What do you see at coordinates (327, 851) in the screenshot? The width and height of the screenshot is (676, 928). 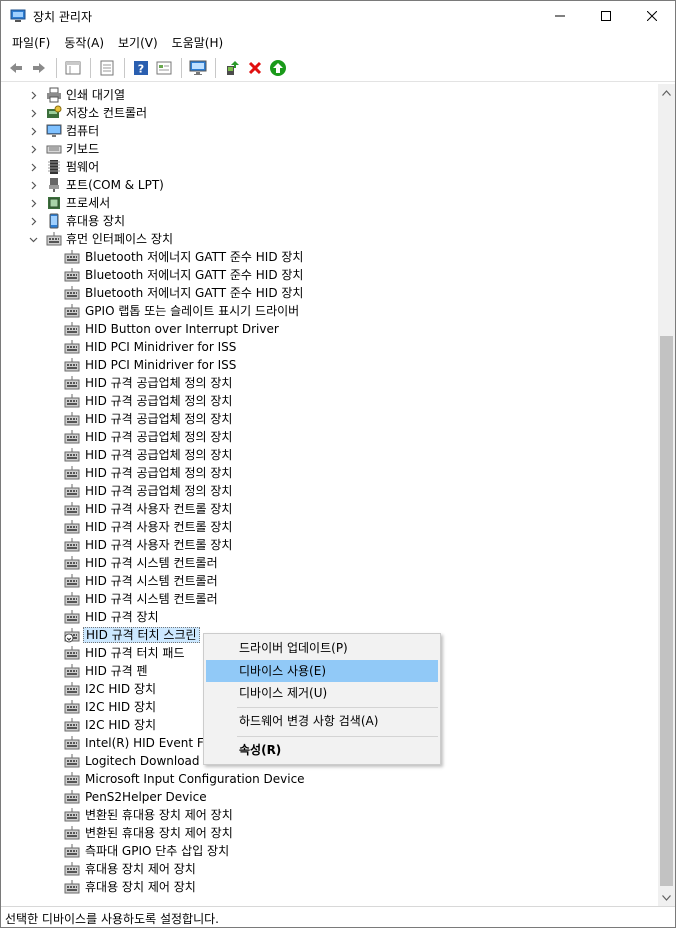 I see `tree-device-row: 측파대 GPIO 단추 삽입 장치` at bounding box center [327, 851].